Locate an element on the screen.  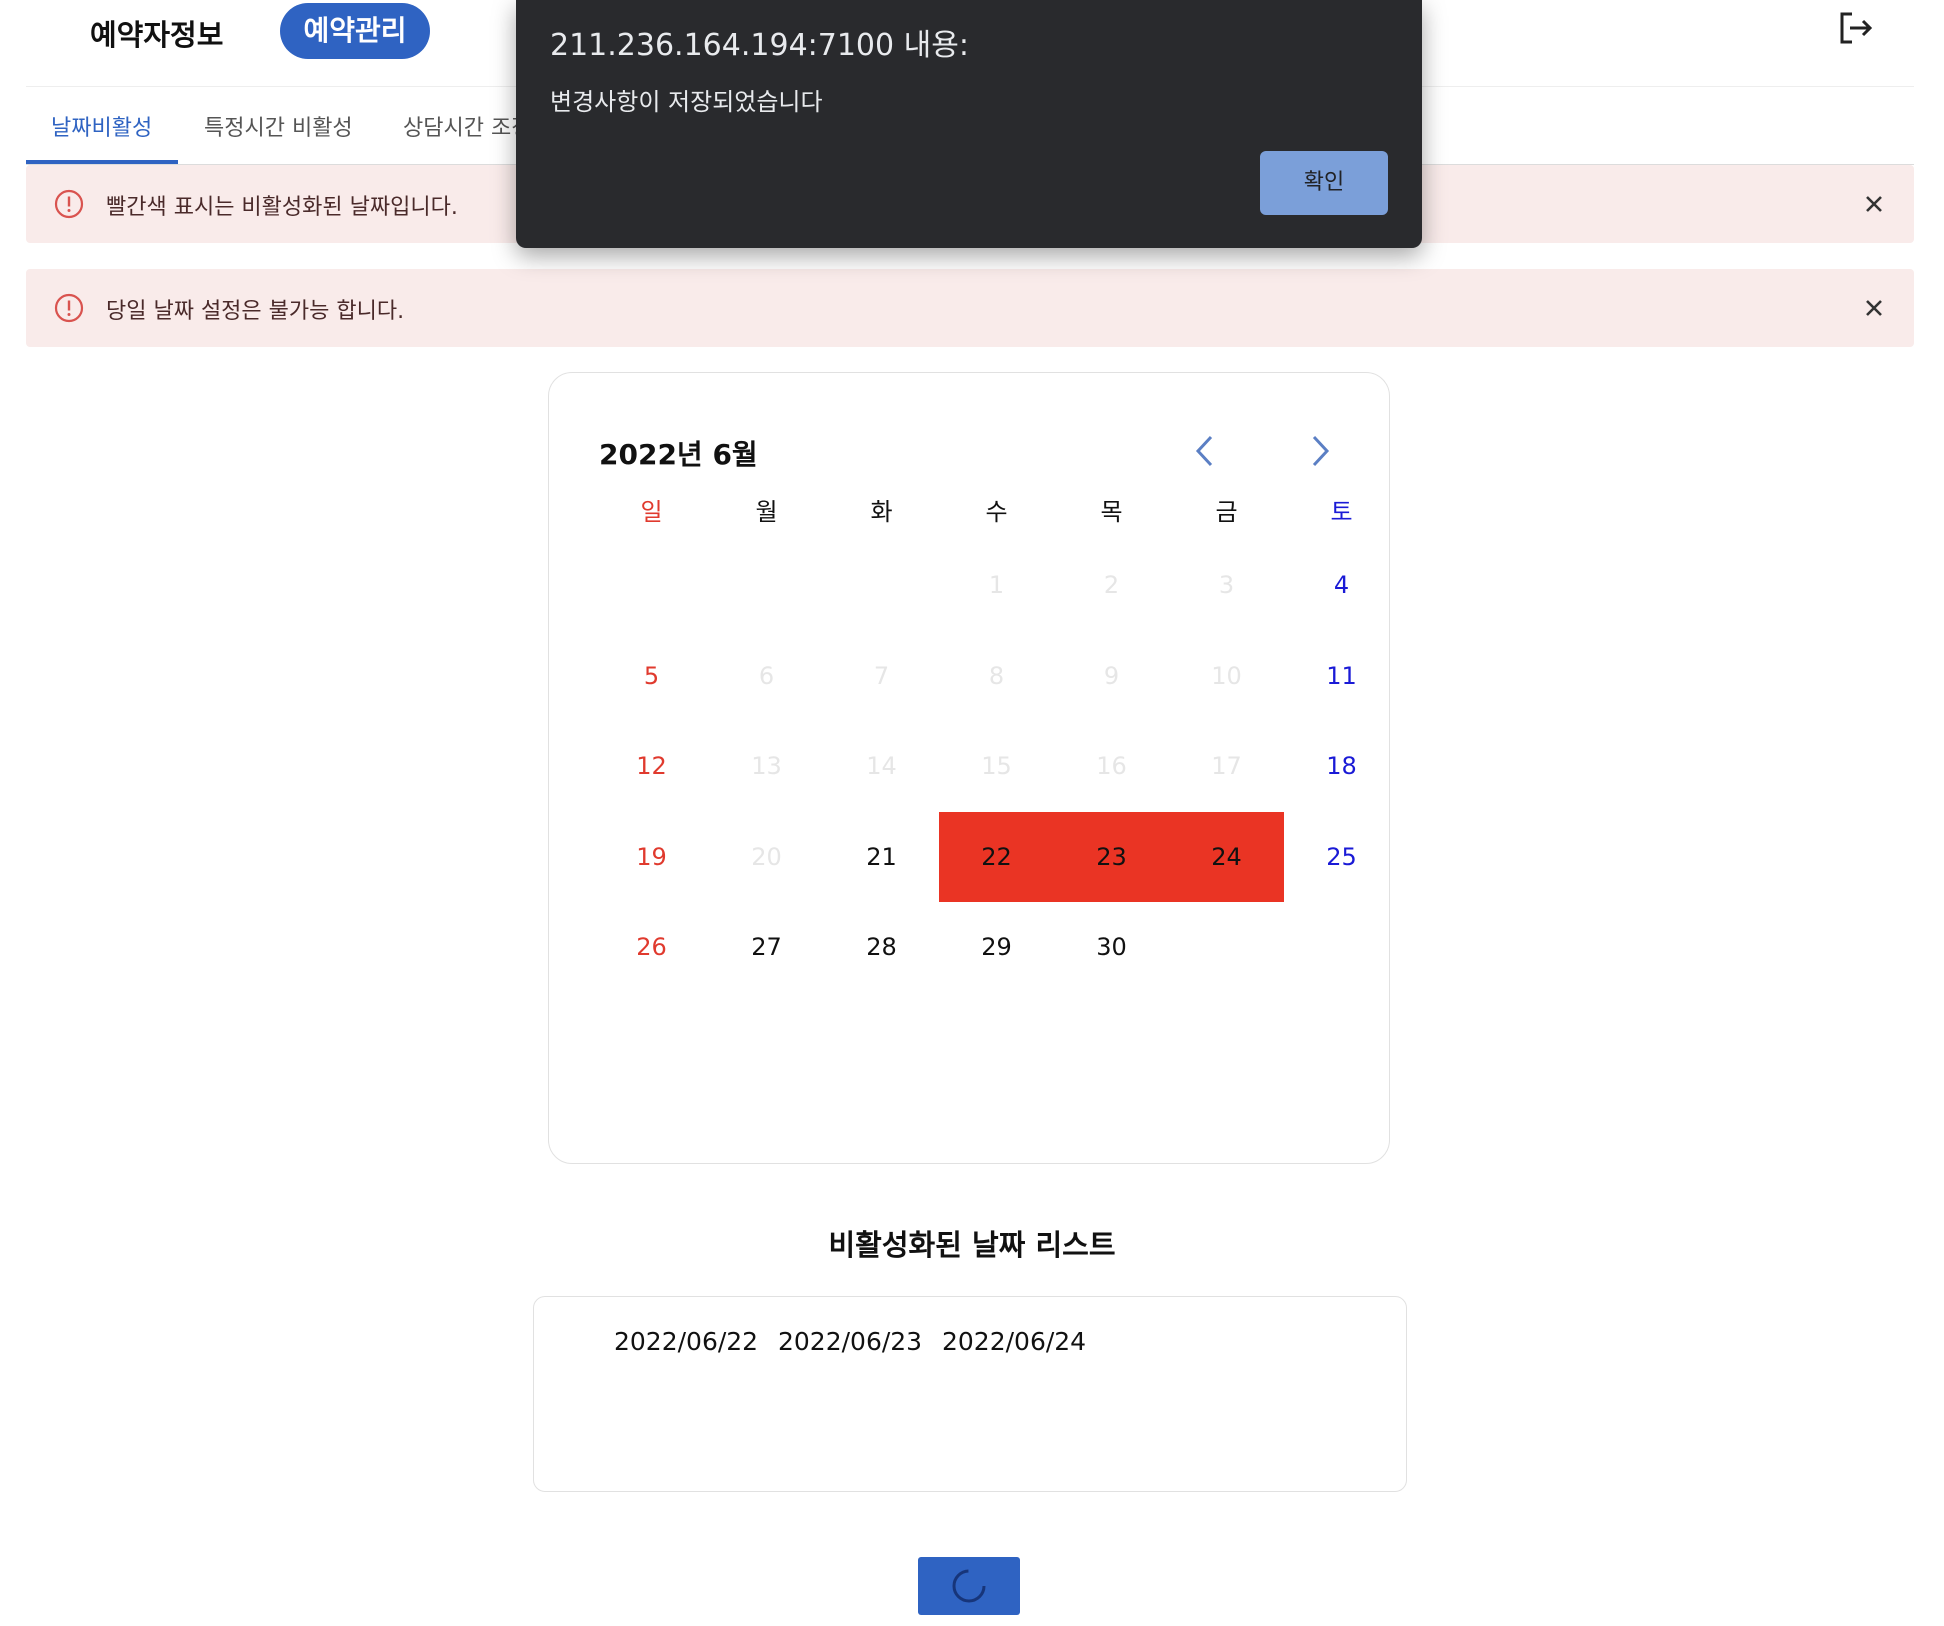
calendar-day-disabled: 22 is located at coordinates (996, 856).